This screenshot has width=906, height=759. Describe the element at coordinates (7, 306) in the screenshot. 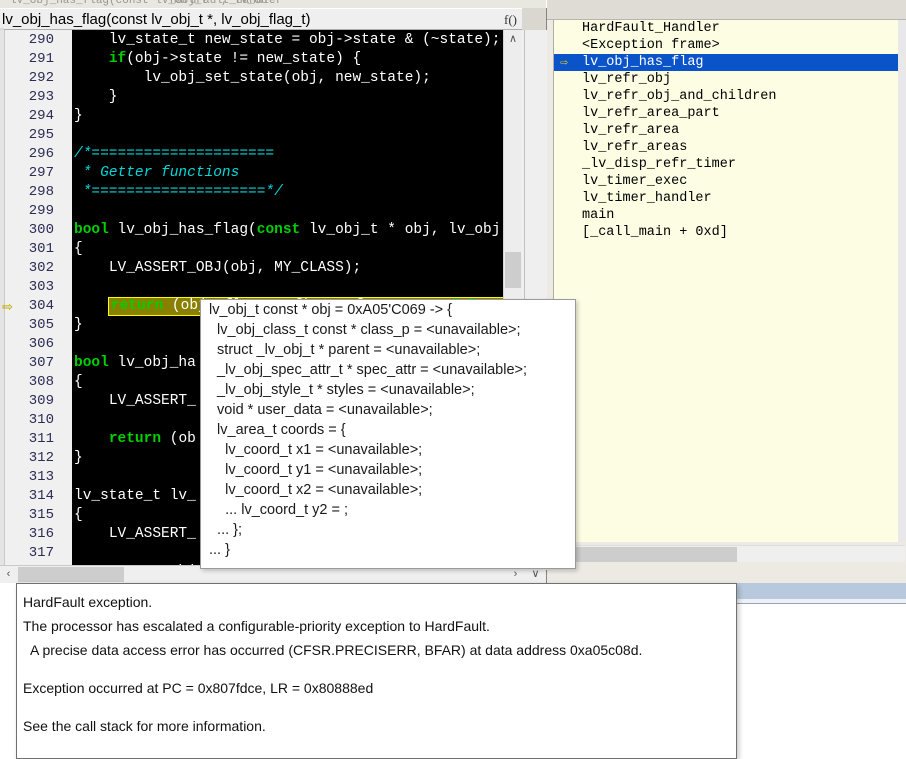

I see `current-line-arrow-icon: ⇨` at that location.